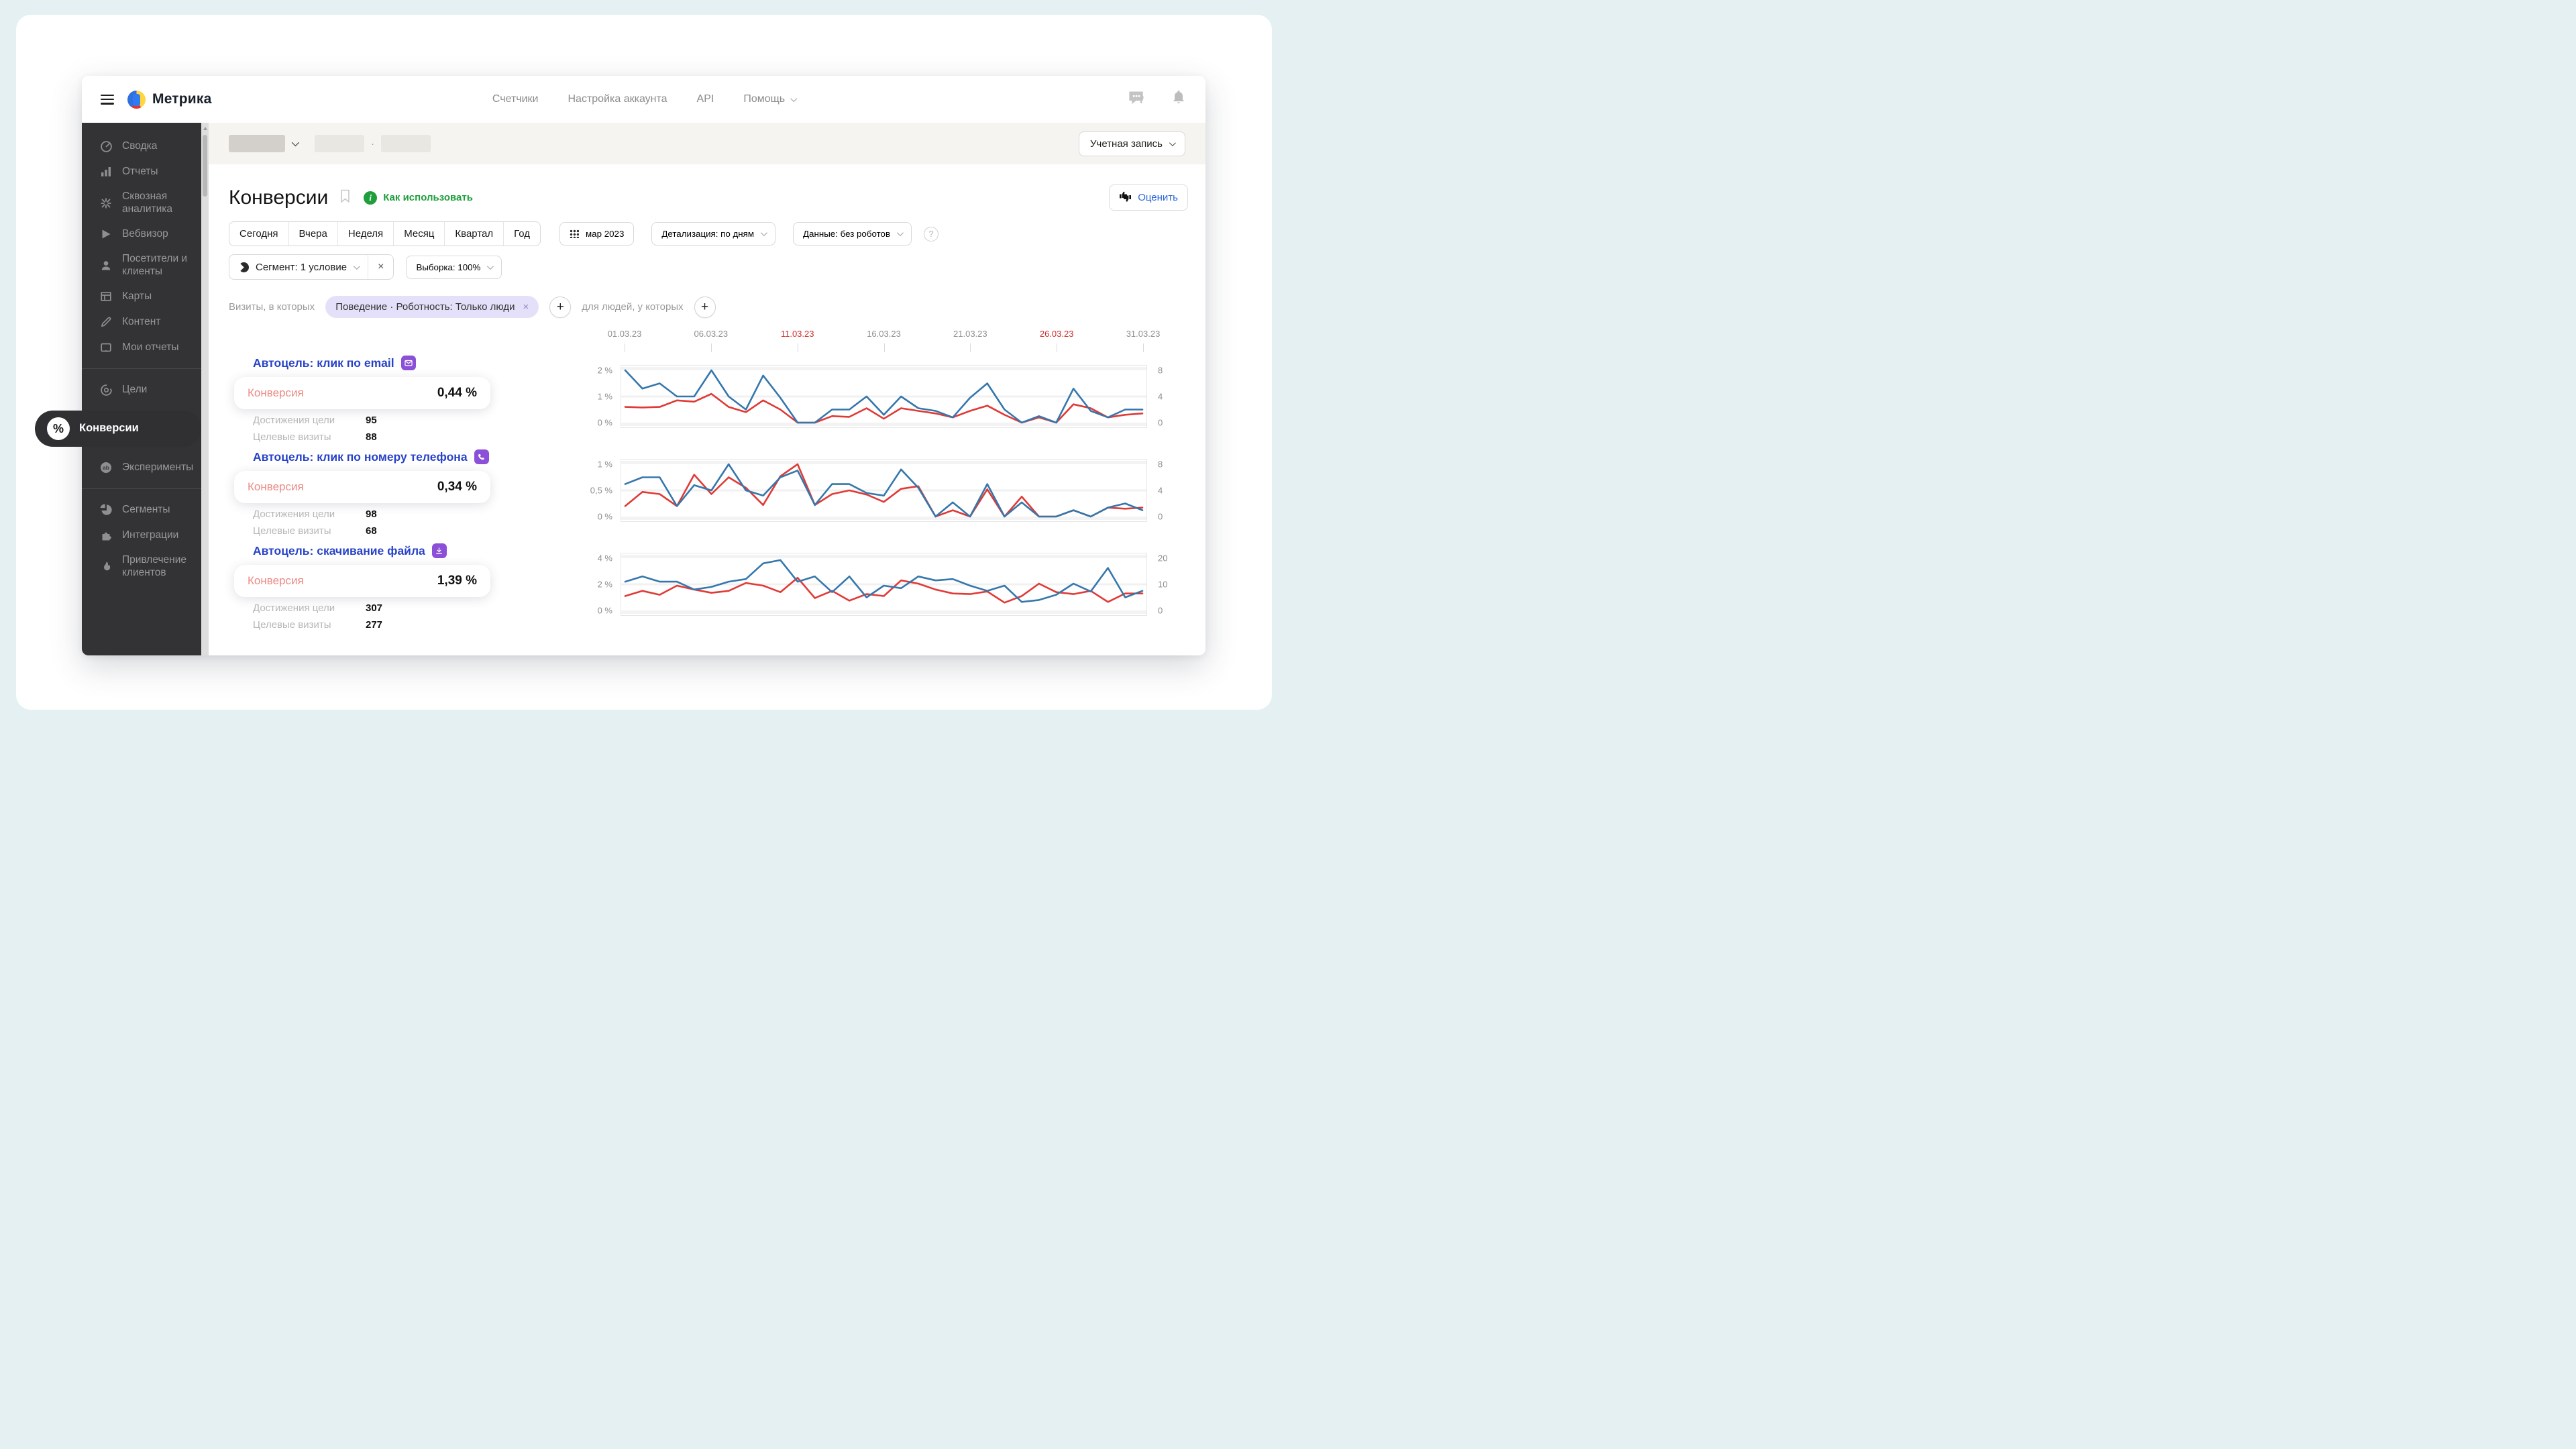  What do you see at coordinates (141, 566) in the screenshot?
I see `sidebar-item-client-acquisition: Привлечение клиентов` at bounding box center [141, 566].